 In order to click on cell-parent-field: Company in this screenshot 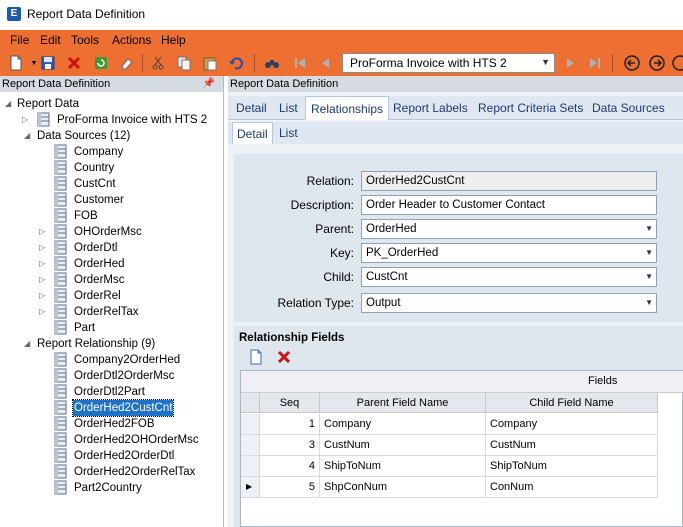, I will do `click(403, 424)`.